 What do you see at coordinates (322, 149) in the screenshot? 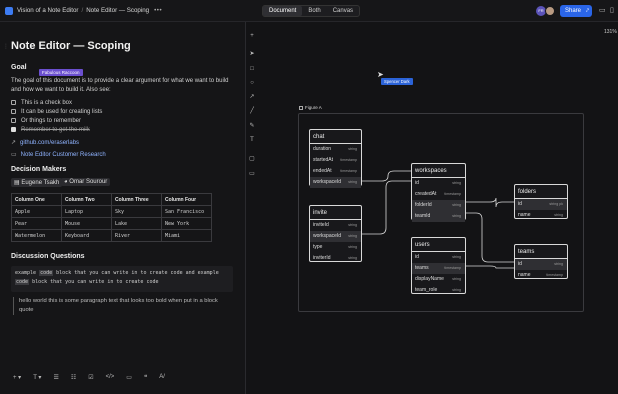
I see `field-name: duration` at bounding box center [322, 149].